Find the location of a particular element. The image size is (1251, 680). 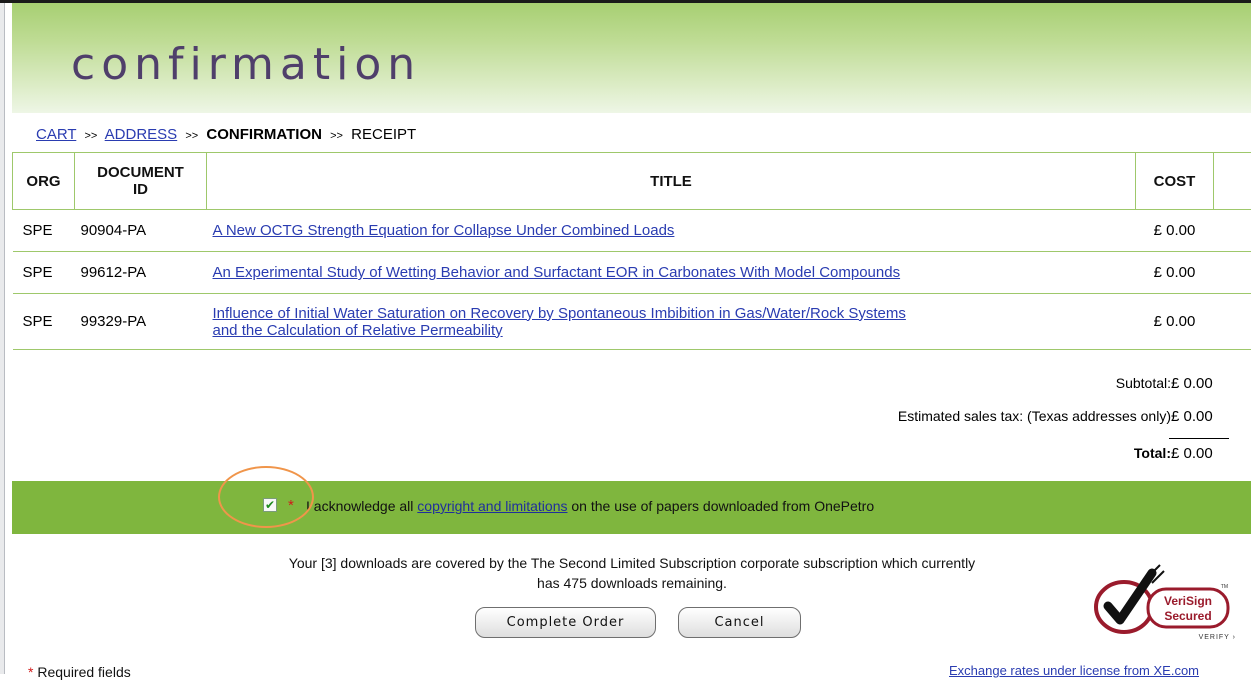

verify-link: VERIFY › is located at coordinates (1217, 637).